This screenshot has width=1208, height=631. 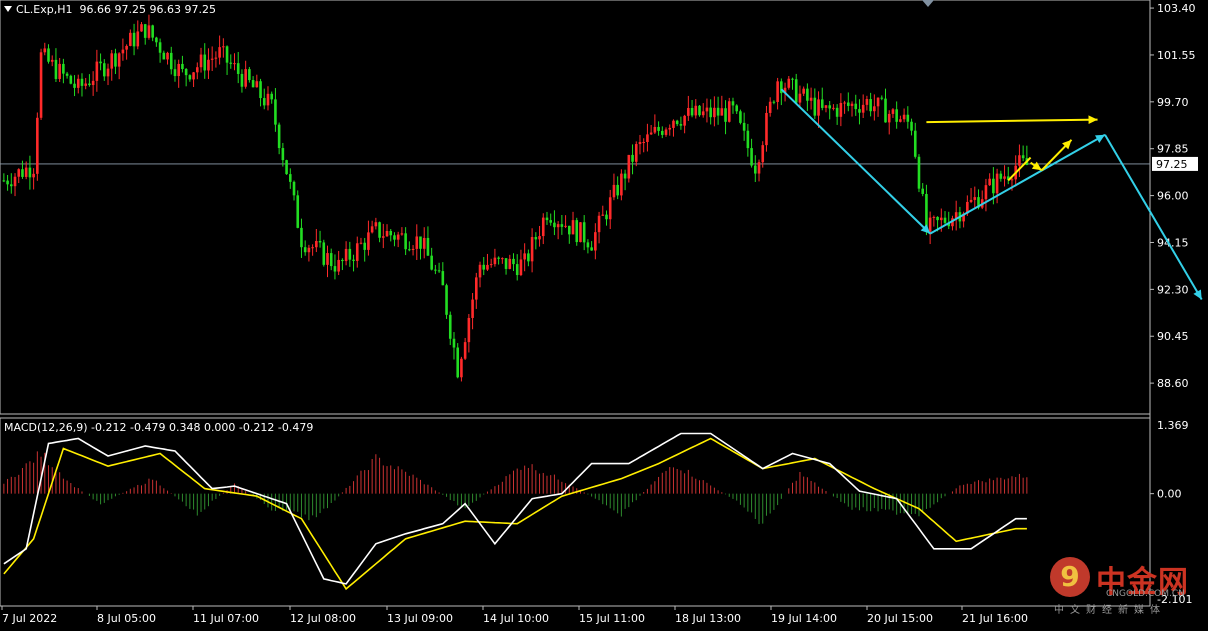 I want to click on price-tick-label: 97.85, so click(x=1173, y=149).